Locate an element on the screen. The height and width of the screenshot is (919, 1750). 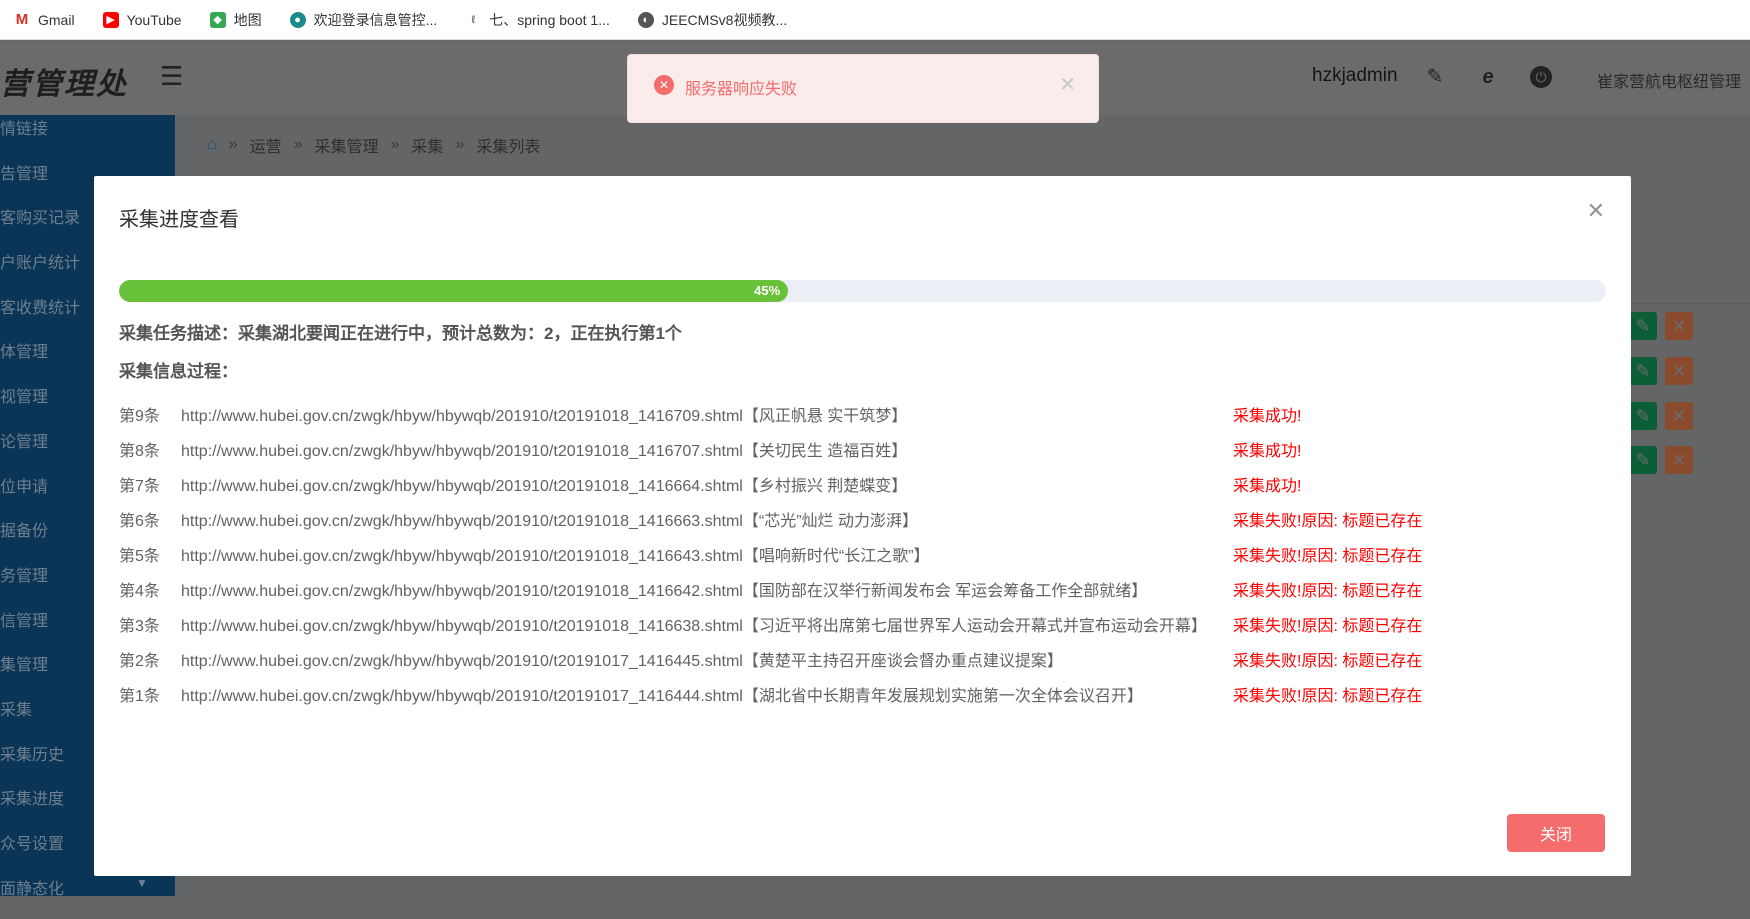
bookmark-youtube: ▶ YouTube is located at coordinates (142, 19).